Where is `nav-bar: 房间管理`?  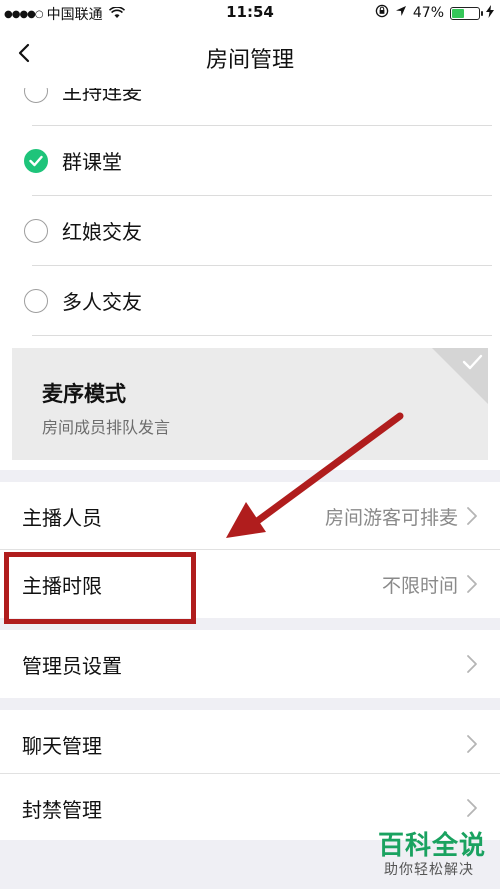
nav-bar: 房间管理 is located at coordinates (250, 57).